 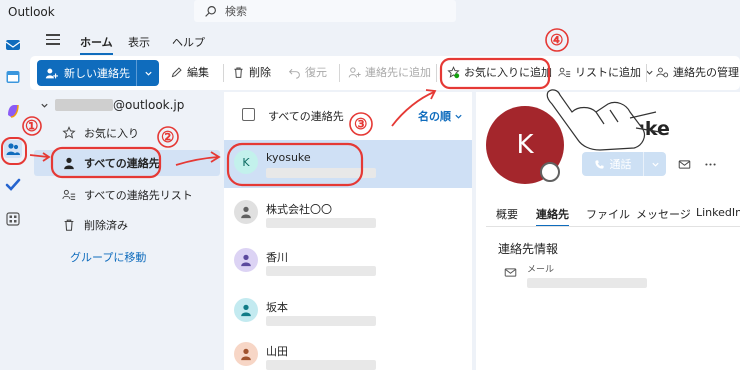 What do you see at coordinates (662, 72) in the screenshot?
I see `people-settings-icon` at bounding box center [662, 72].